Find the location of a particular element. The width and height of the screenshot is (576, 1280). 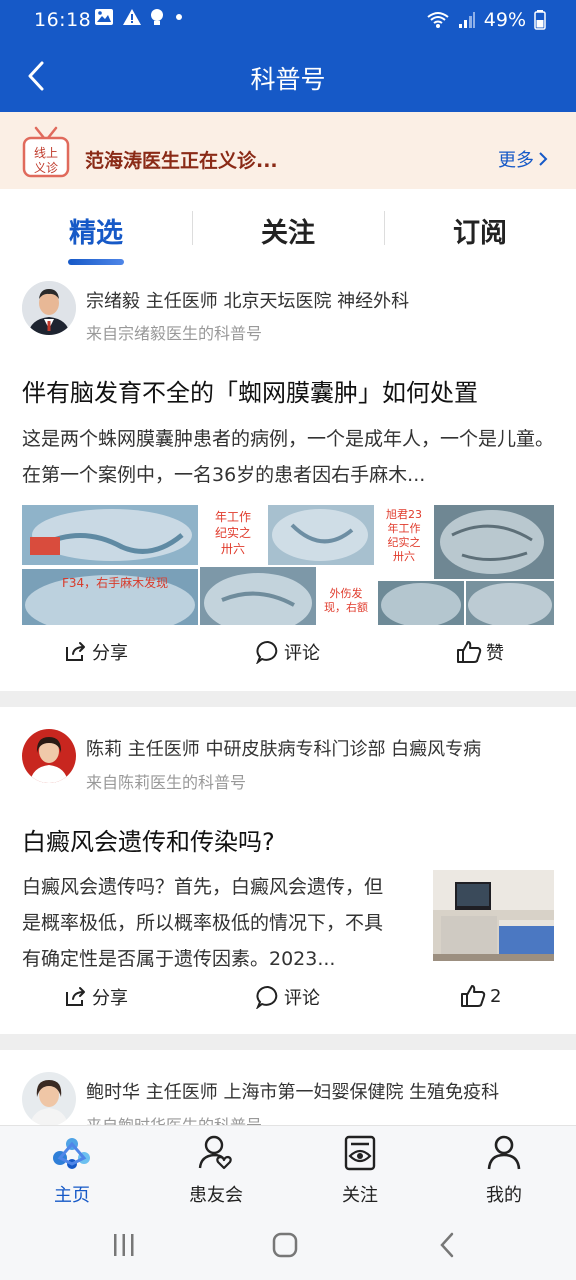

signal-icon is located at coordinates (466, 20).